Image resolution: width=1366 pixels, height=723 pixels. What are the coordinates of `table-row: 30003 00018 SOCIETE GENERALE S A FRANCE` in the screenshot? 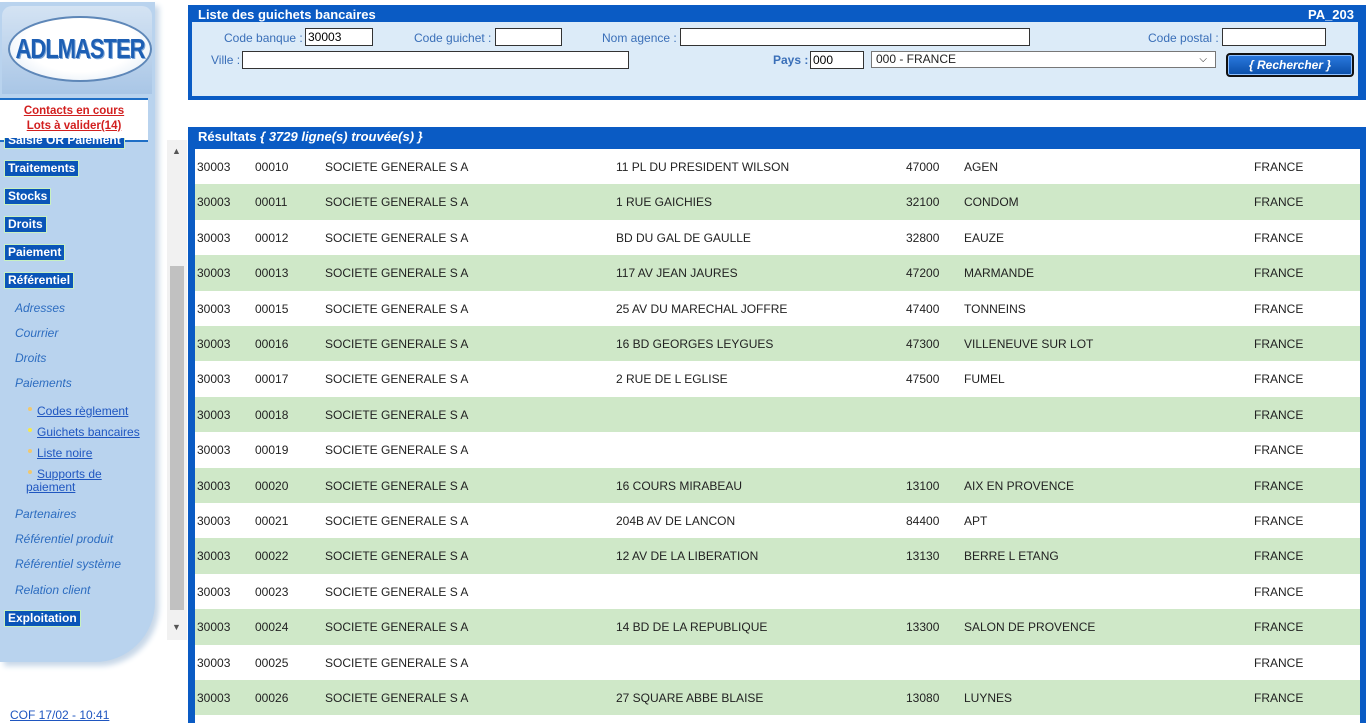 It's located at (777, 414).